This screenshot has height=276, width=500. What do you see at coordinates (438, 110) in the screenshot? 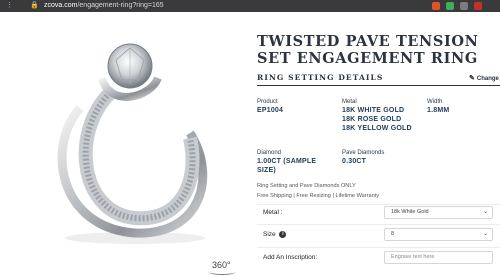
I see `spec-value: 1.8MM` at bounding box center [438, 110].